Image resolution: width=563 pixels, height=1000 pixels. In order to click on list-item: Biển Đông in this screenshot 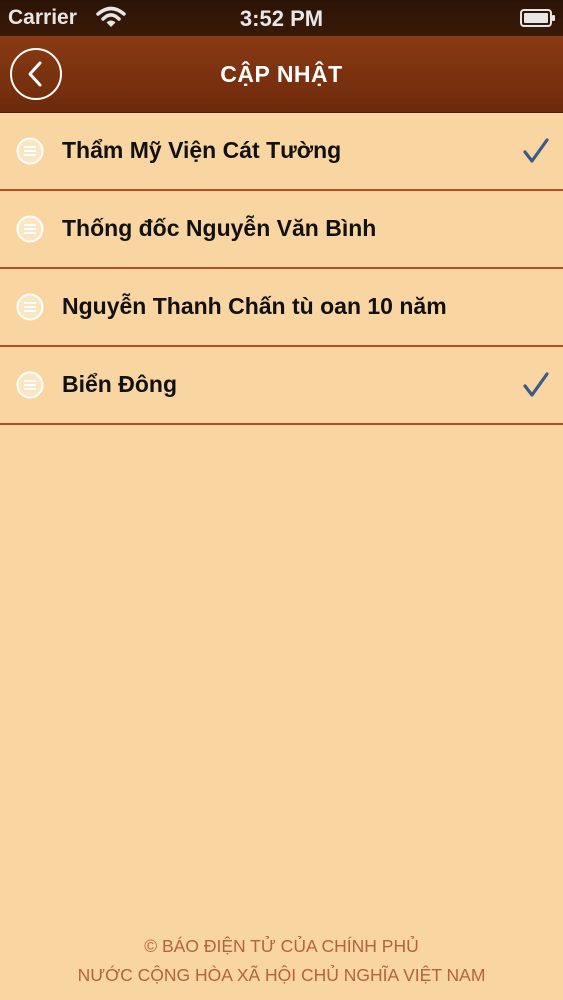, I will do `click(281, 386)`.